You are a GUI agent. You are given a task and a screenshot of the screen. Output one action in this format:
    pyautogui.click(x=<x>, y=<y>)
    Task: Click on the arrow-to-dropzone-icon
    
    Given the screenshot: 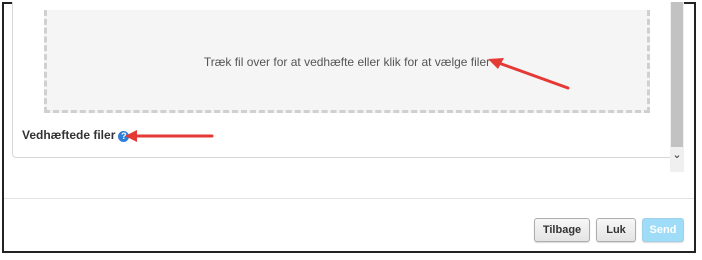 What is the action you would take?
    pyautogui.click(x=529, y=74)
    